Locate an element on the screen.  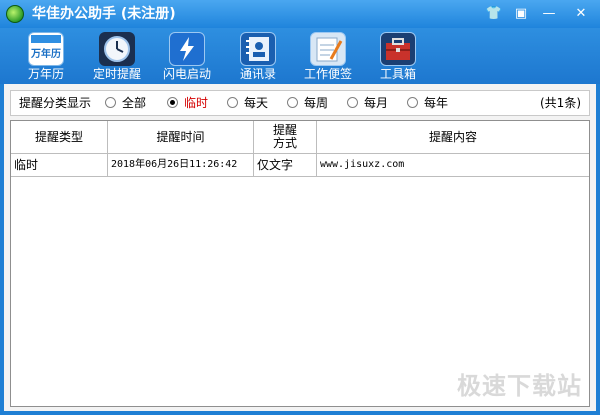
toolbar-toolbox-label: 工具箱 is located at coordinates (397, 74).